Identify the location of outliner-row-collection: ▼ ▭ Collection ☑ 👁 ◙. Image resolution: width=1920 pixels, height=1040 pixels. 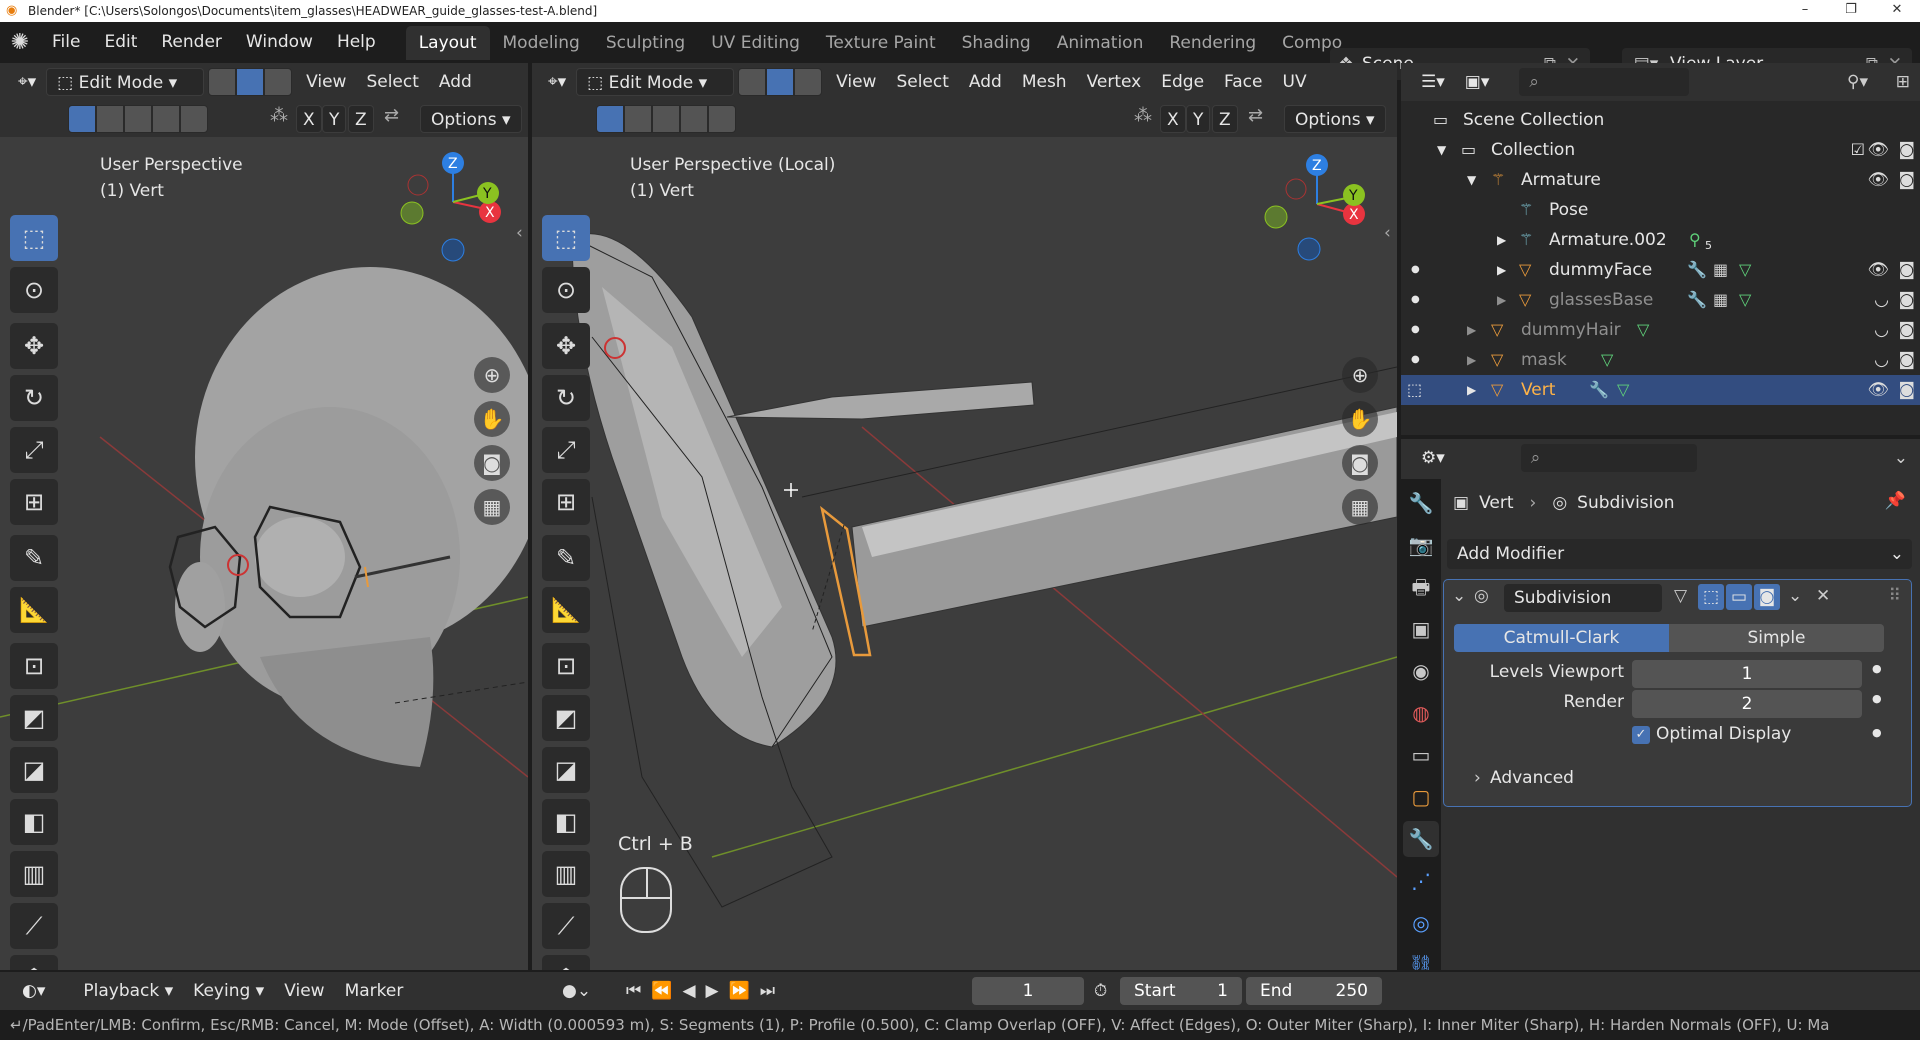
(1660, 150).